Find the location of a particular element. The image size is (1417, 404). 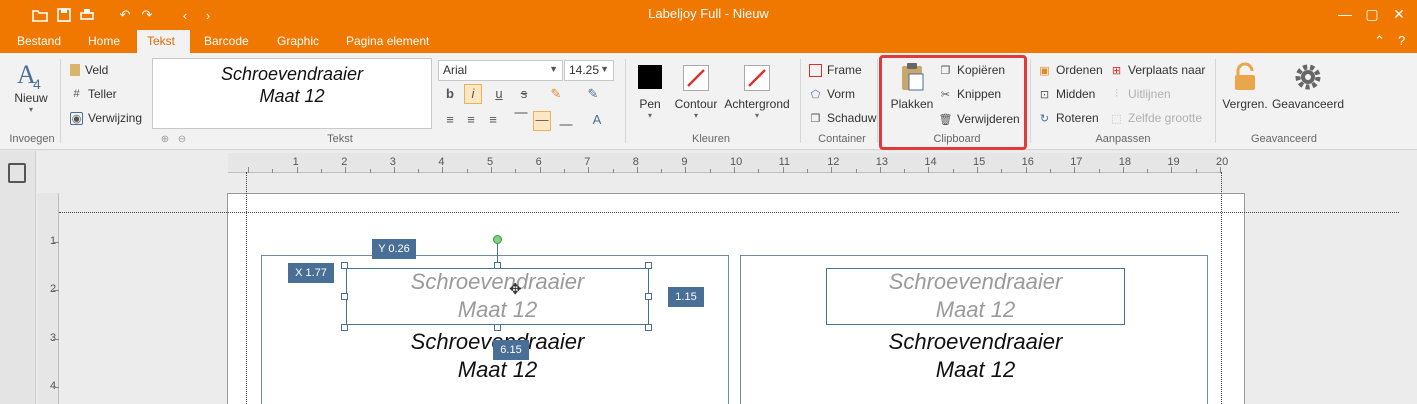

close-icon: ✕ is located at coordinates (1399, 14).